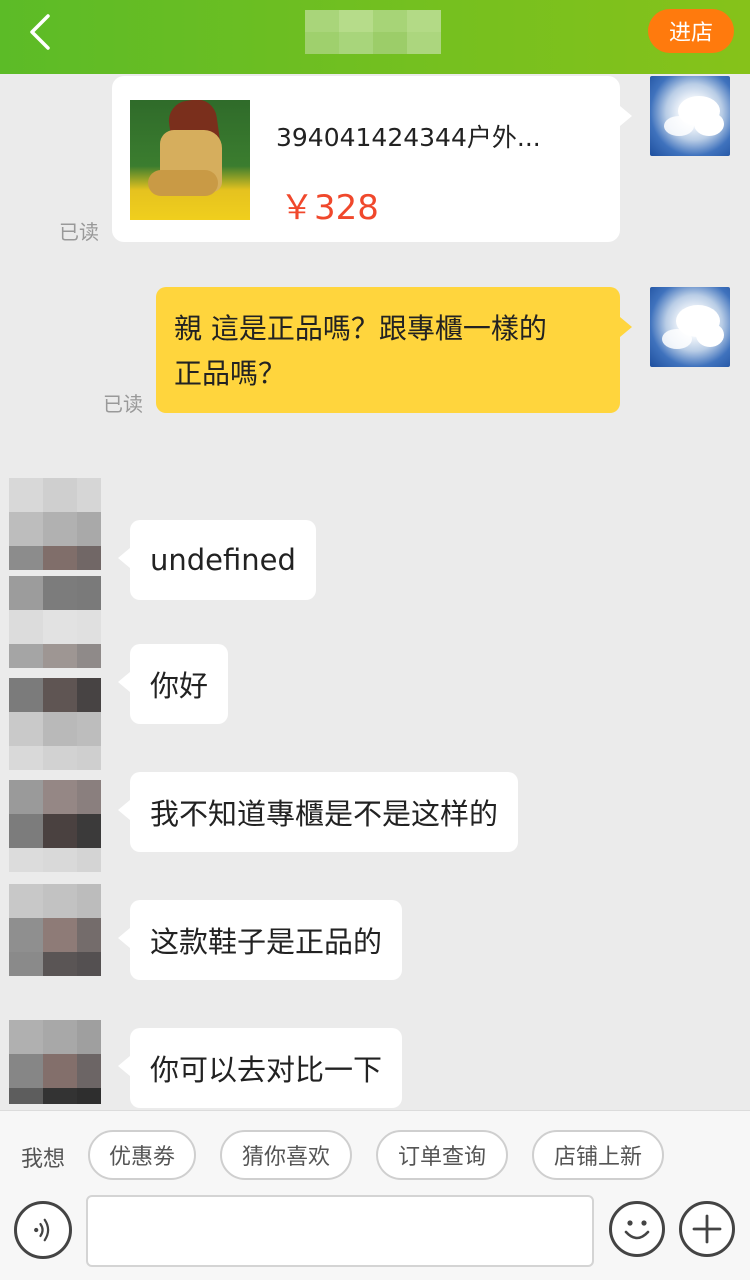 The width and height of the screenshot is (750, 1280). I want to click on quick-chip-order-query: 订单查询, so click(442, 1155).